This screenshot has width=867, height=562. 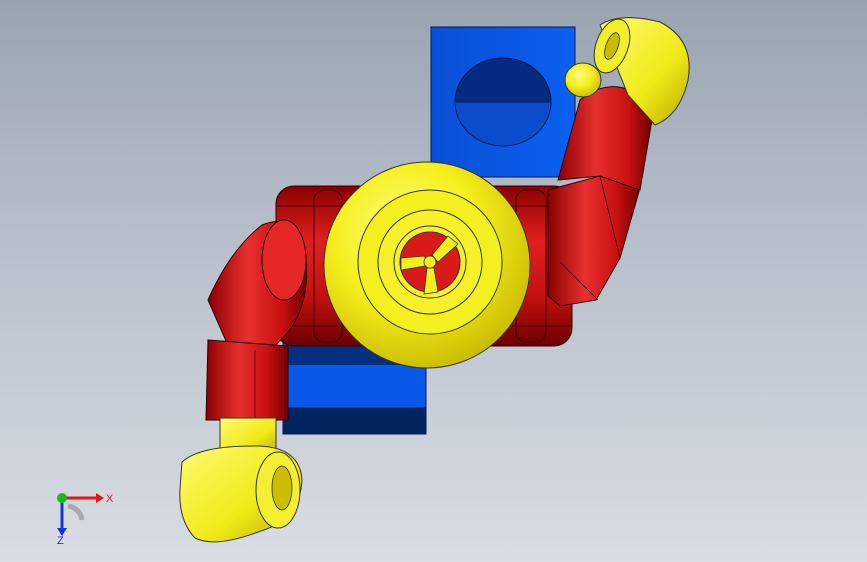 What do you see at coordinates (62, 498) in the screenshot?
I see `y-axis-origin` at bounding box center [62, 498].